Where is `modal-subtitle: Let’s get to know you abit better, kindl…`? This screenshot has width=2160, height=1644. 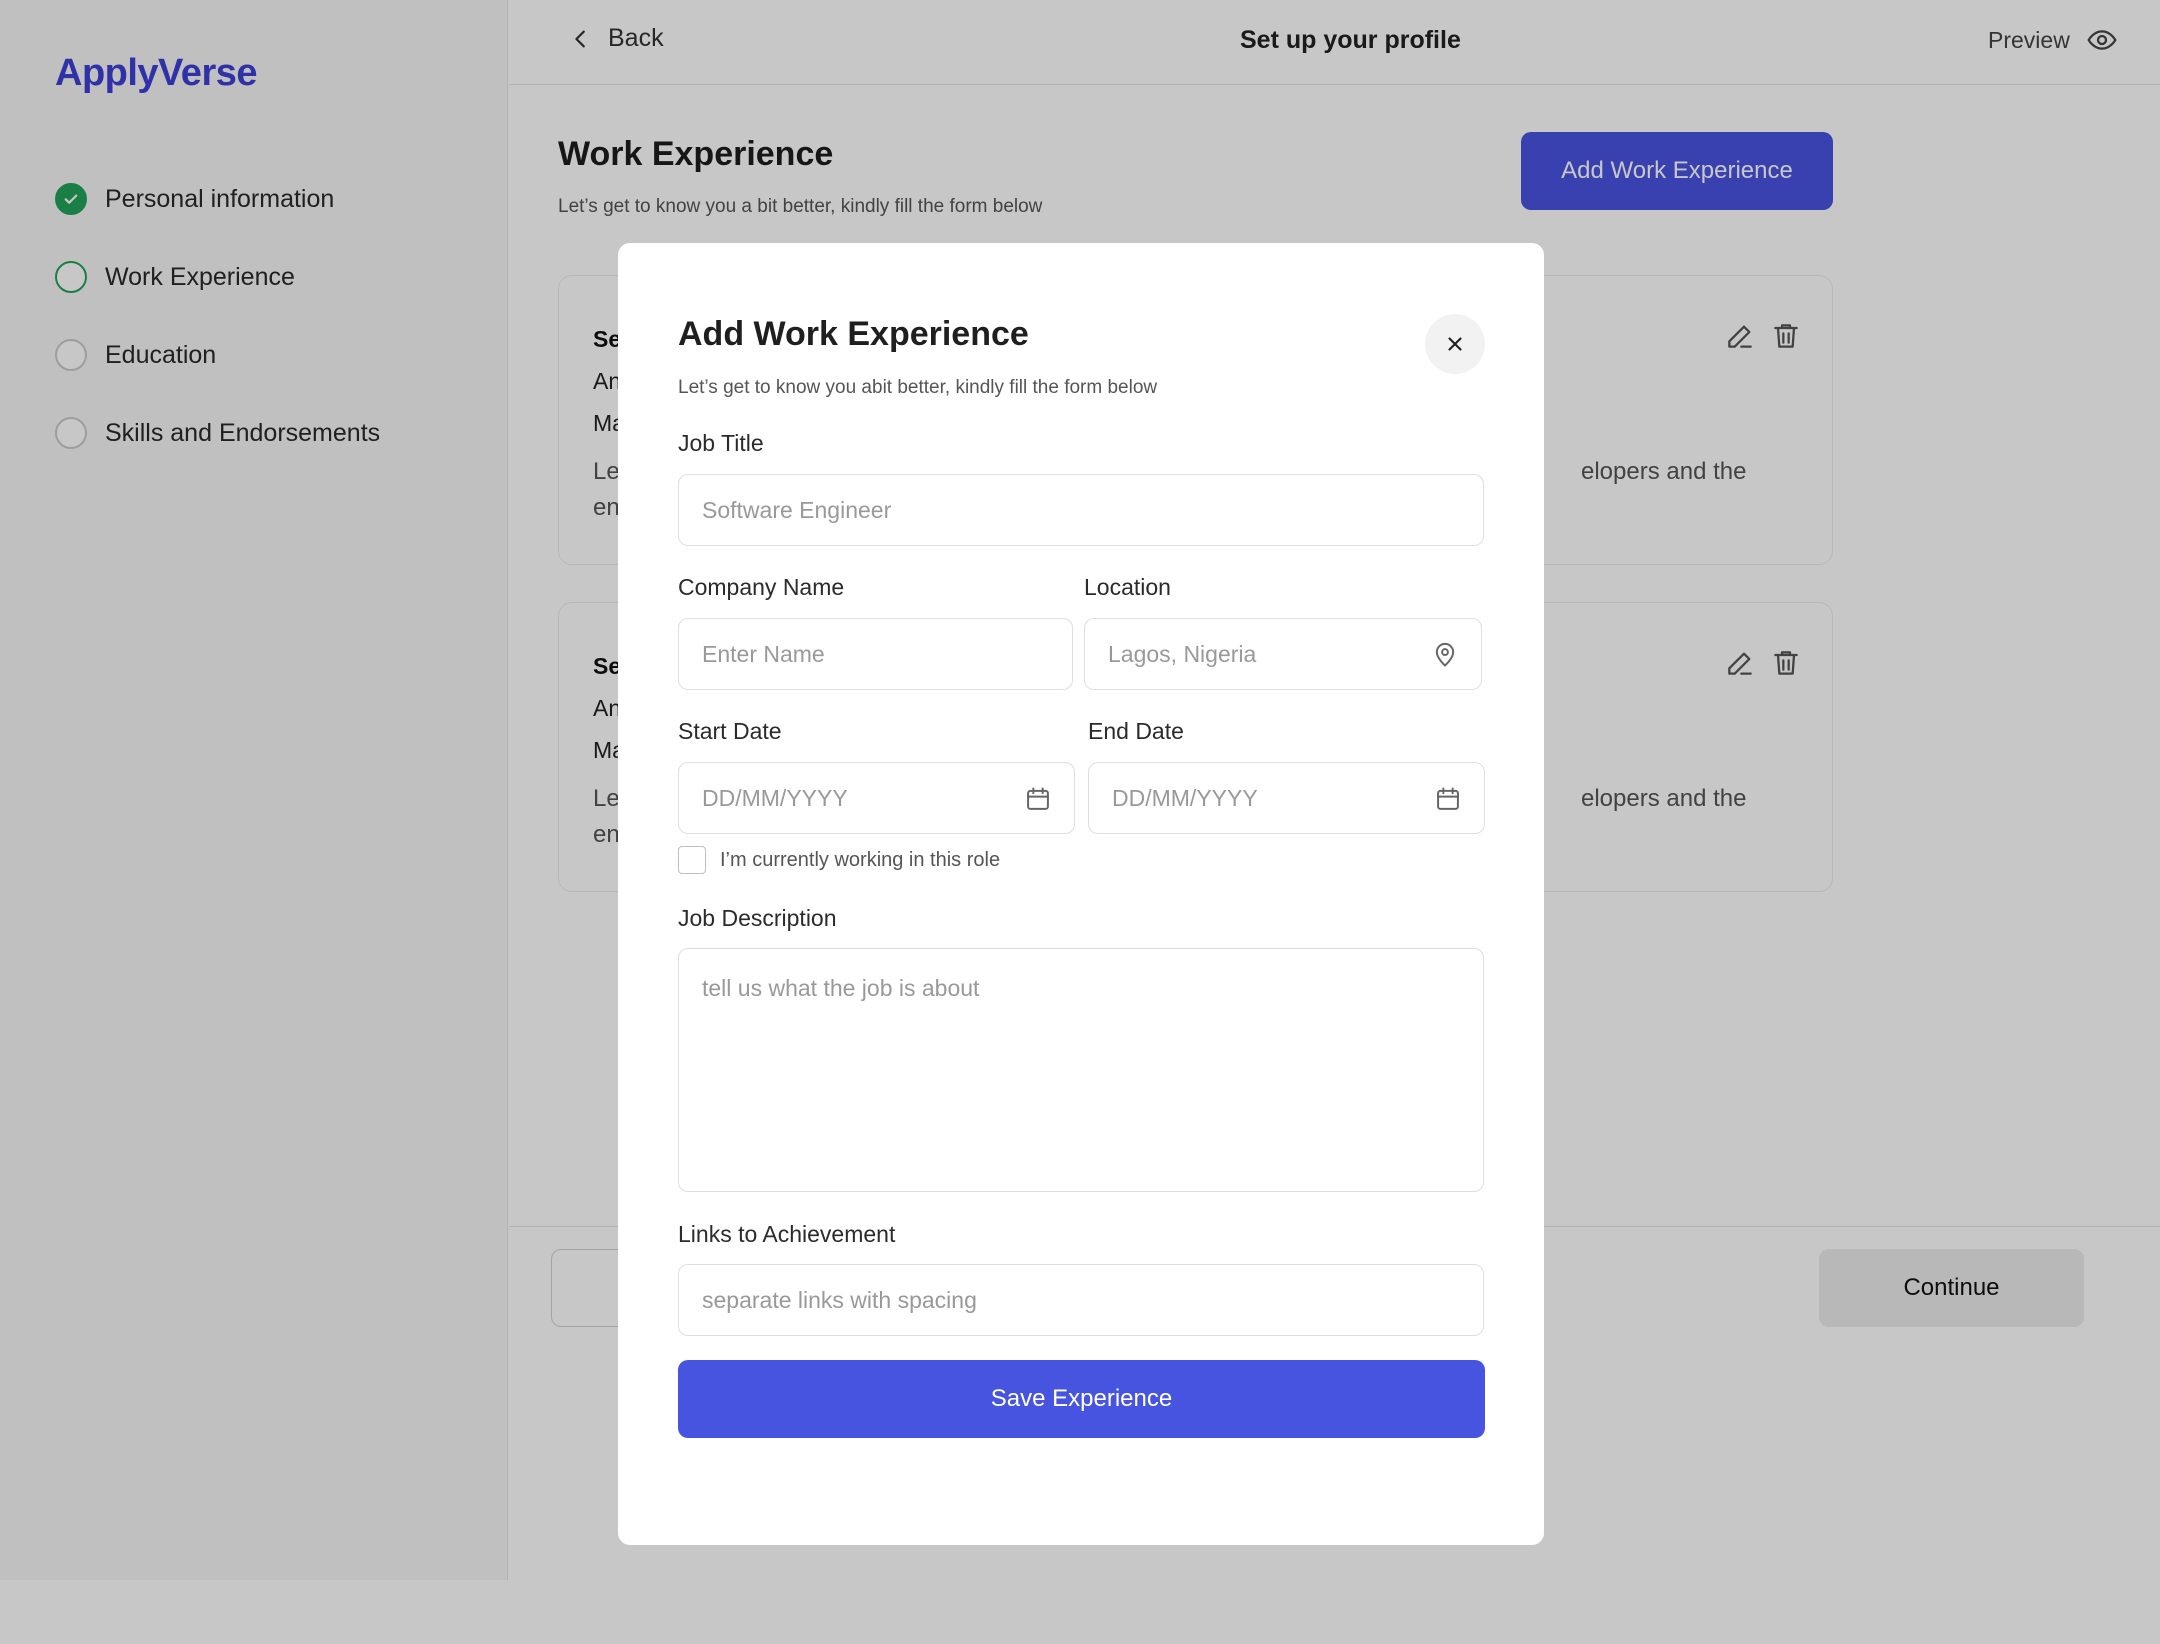 modal-subtitle: Let’s get to know you abit better, kindl… is located at coordinates (918, 387).